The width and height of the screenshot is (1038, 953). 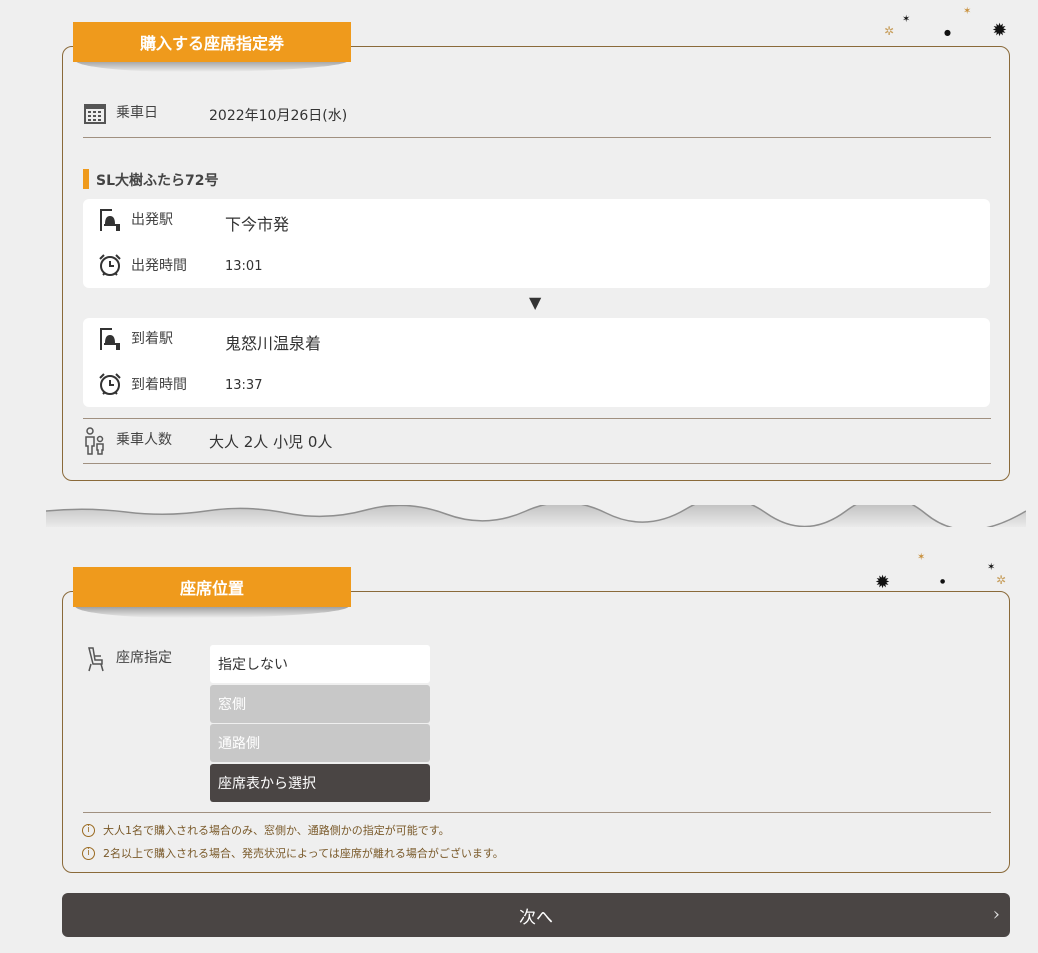 I want to click on calendar-icon, so click(x=95, y=114).